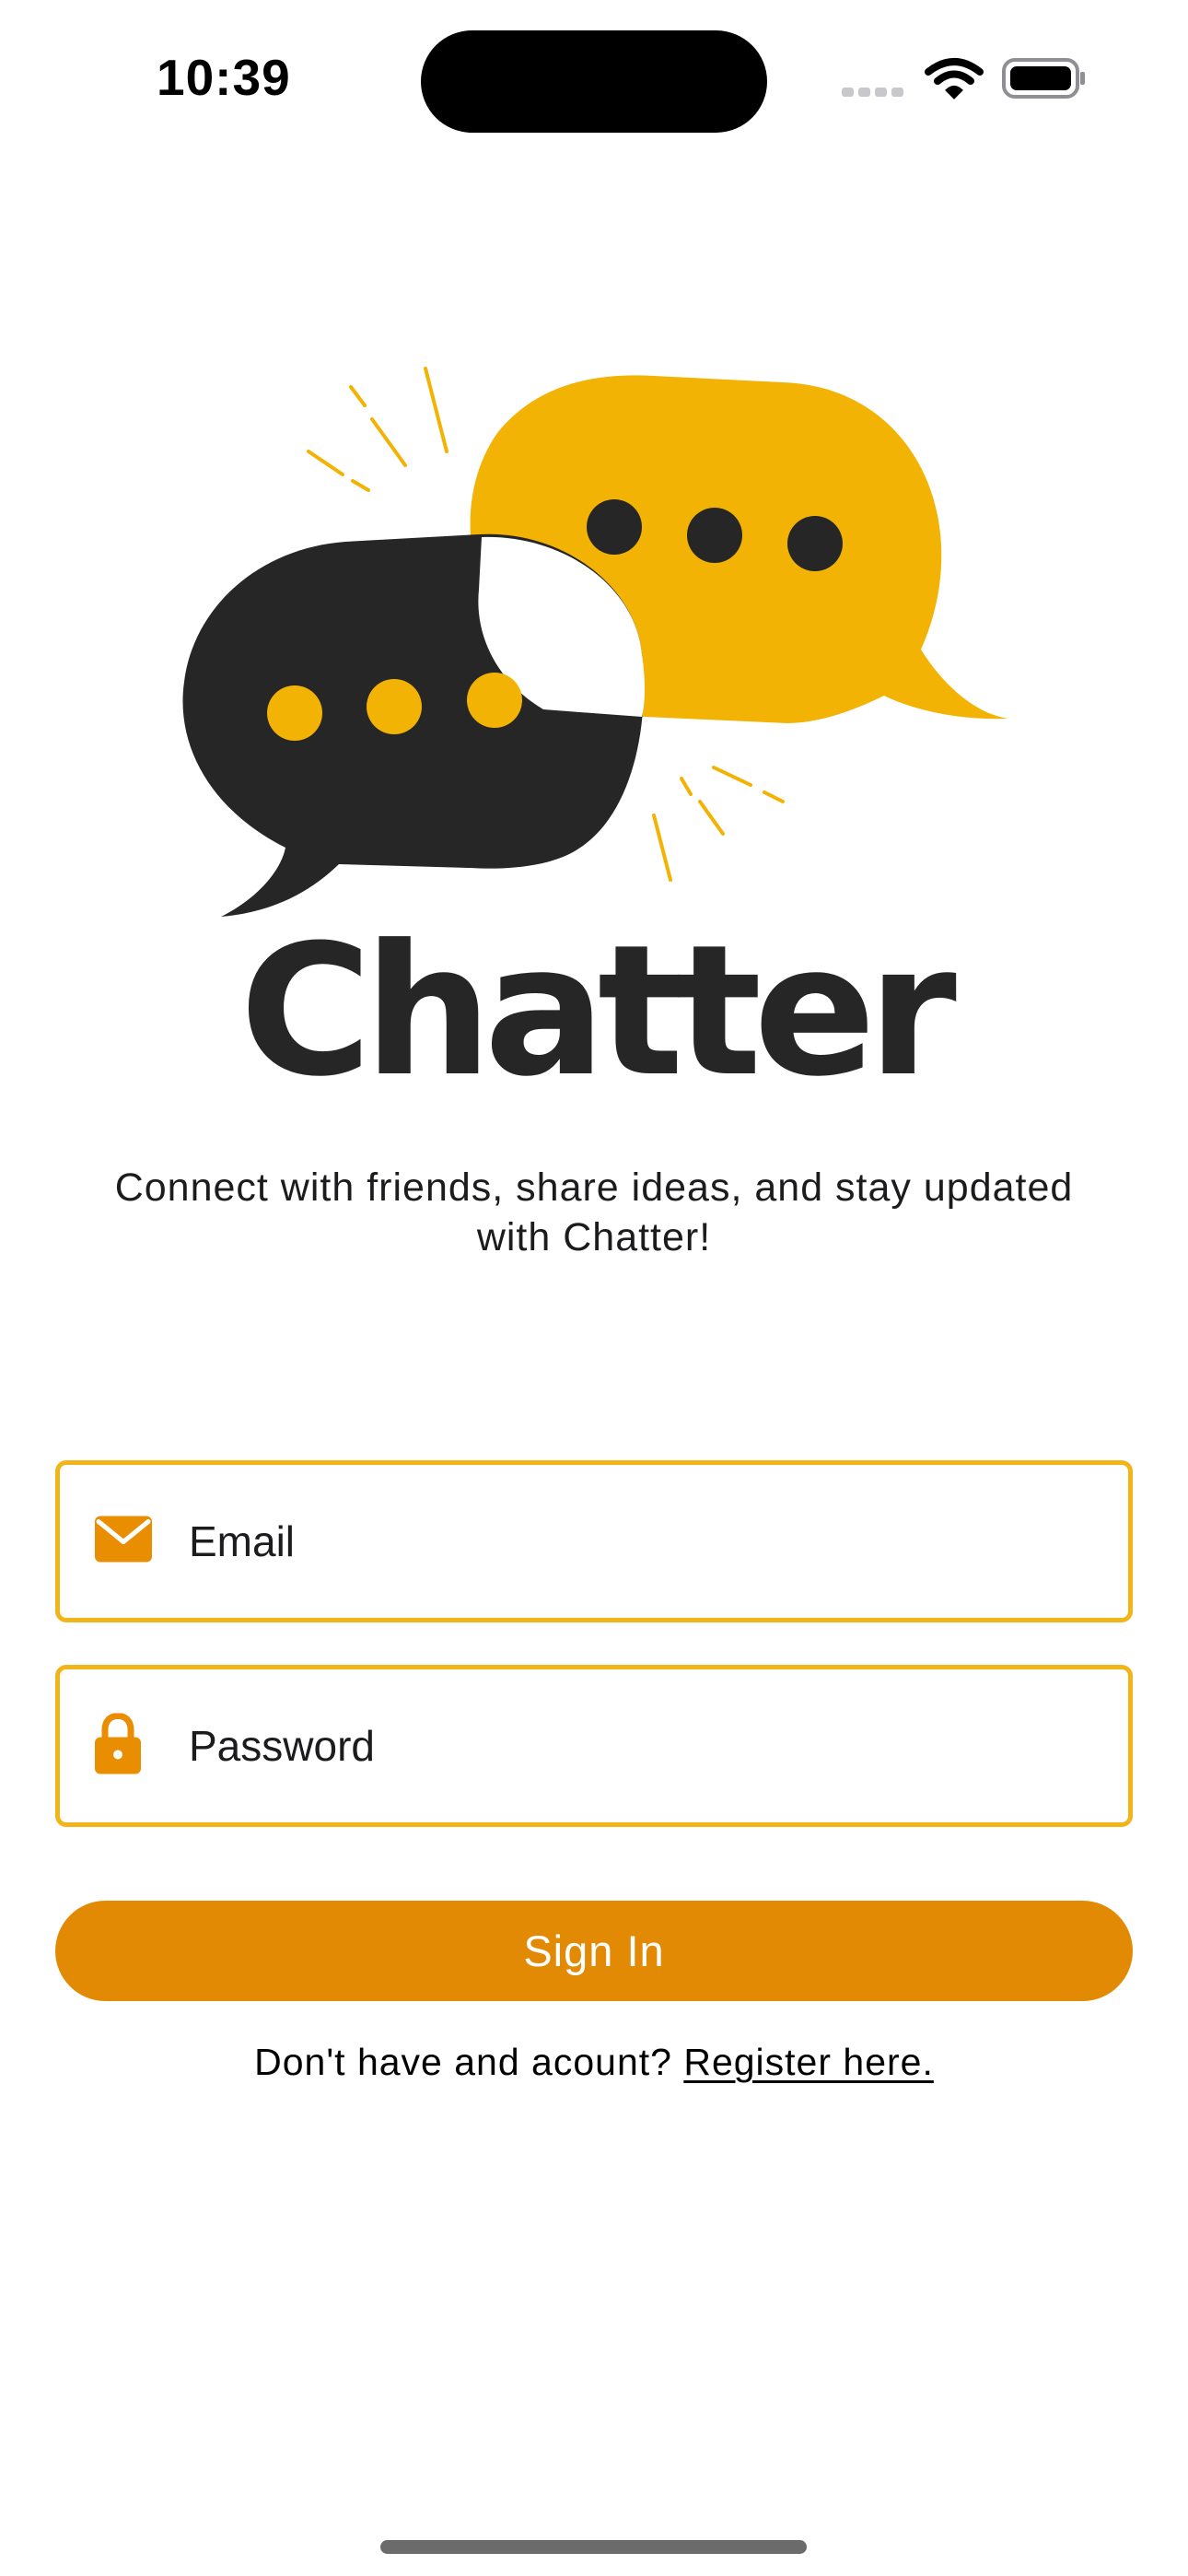 Image resolution: width=1188 pixels, height=2576 pixels. I want to click on app-title: Chatter, so click(598, 1012).